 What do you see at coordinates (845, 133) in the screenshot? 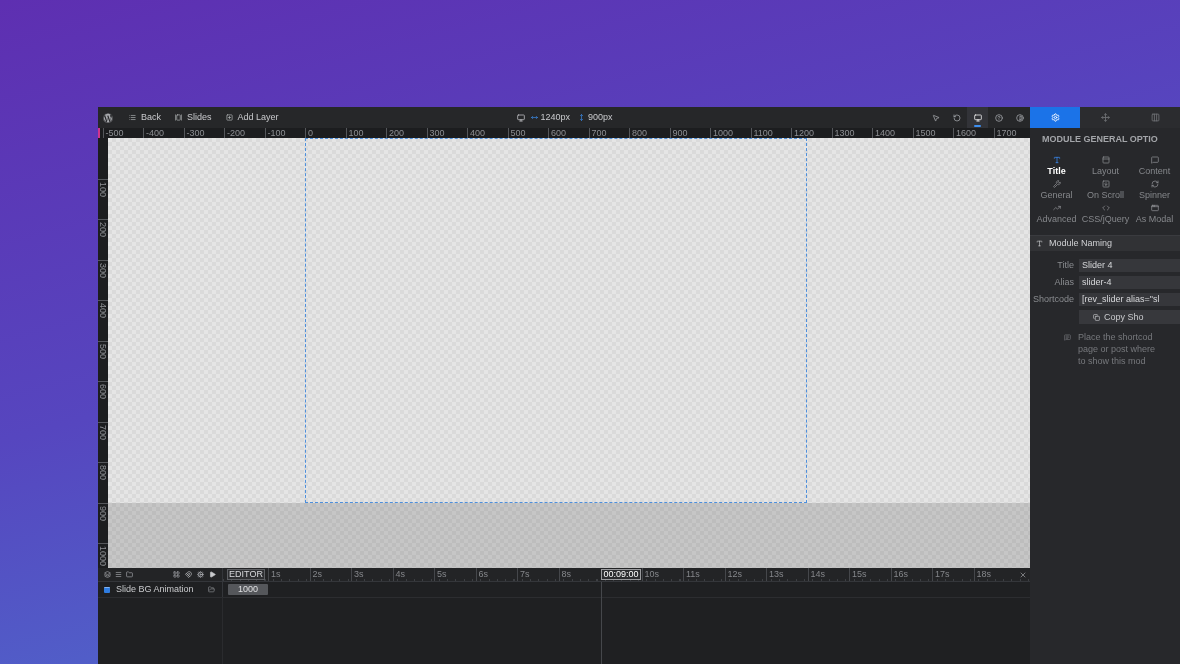
I see `ruler-label: 1300` at bounding box center [845, 133].